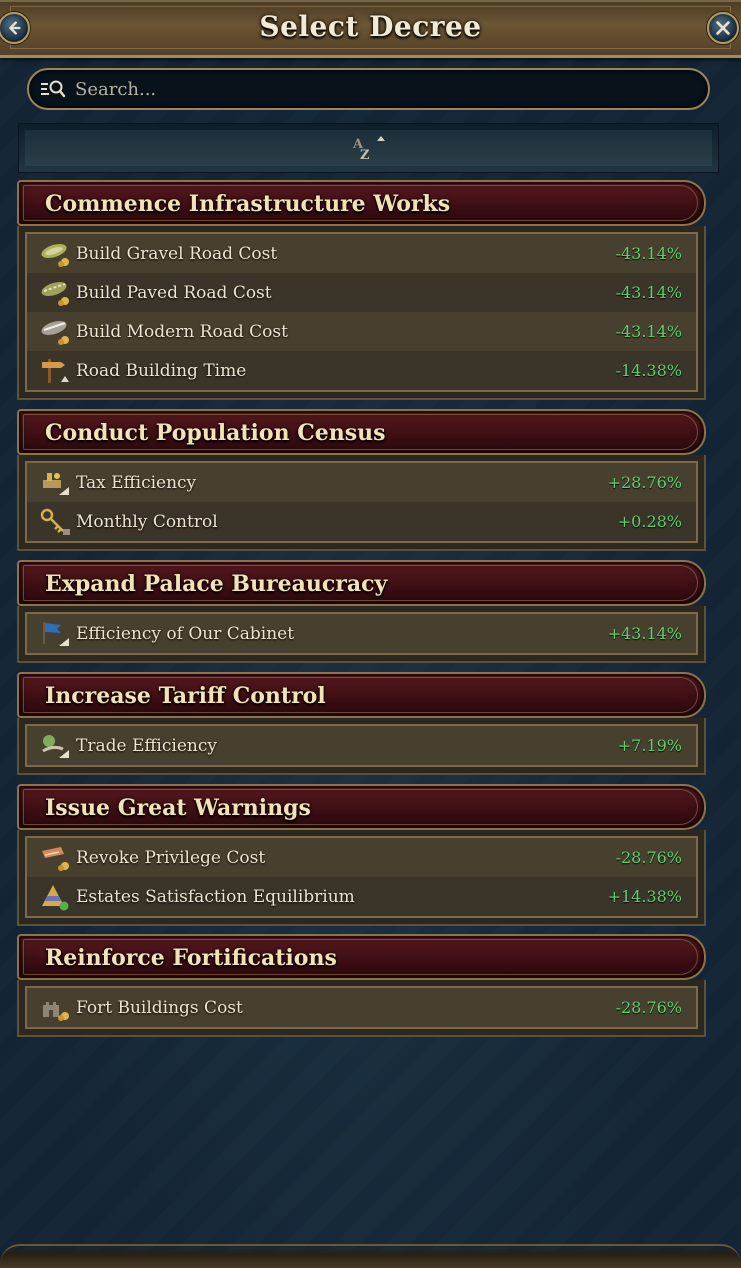 Image resolution: width=741 pixels, height=1268 pixels. I want to click on decree-title: Expand Palace Bureaucracy, so click(216, 584).